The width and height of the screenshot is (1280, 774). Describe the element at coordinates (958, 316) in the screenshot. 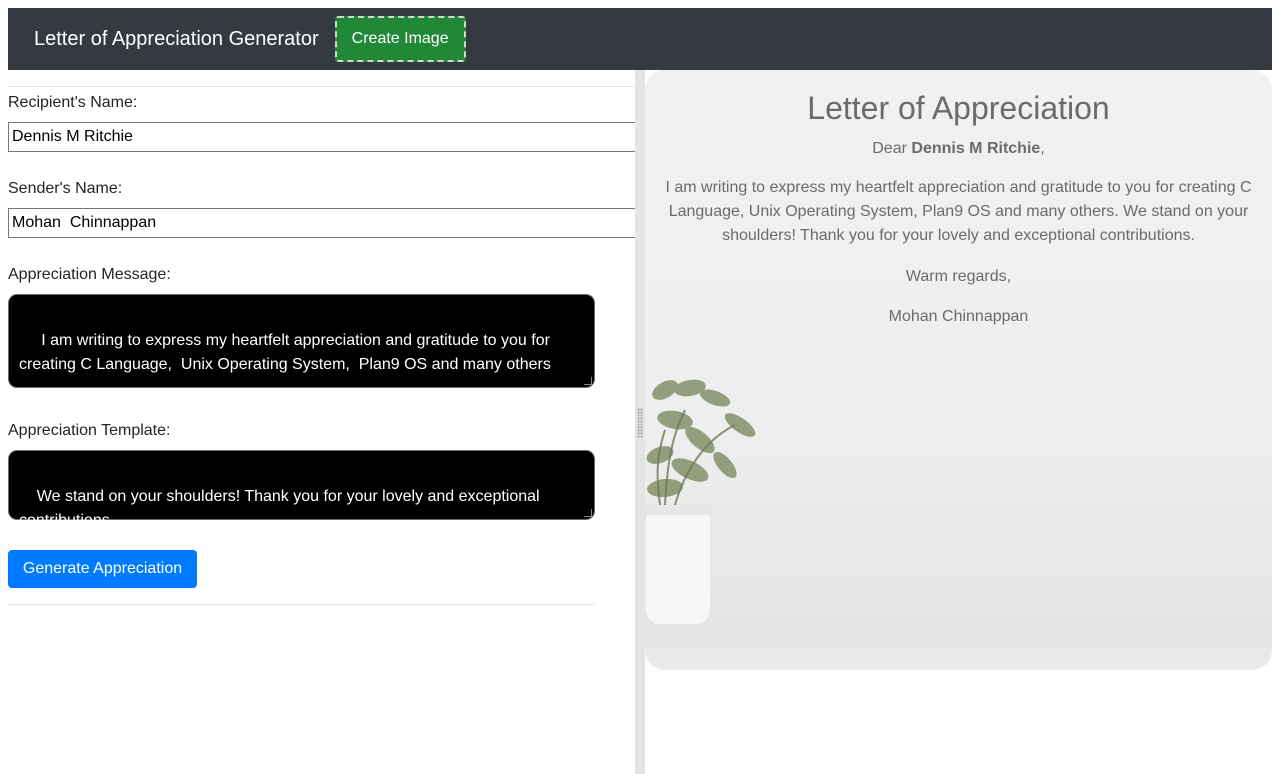

I see `letter-signature: Mohan Chinnappan` at that location.